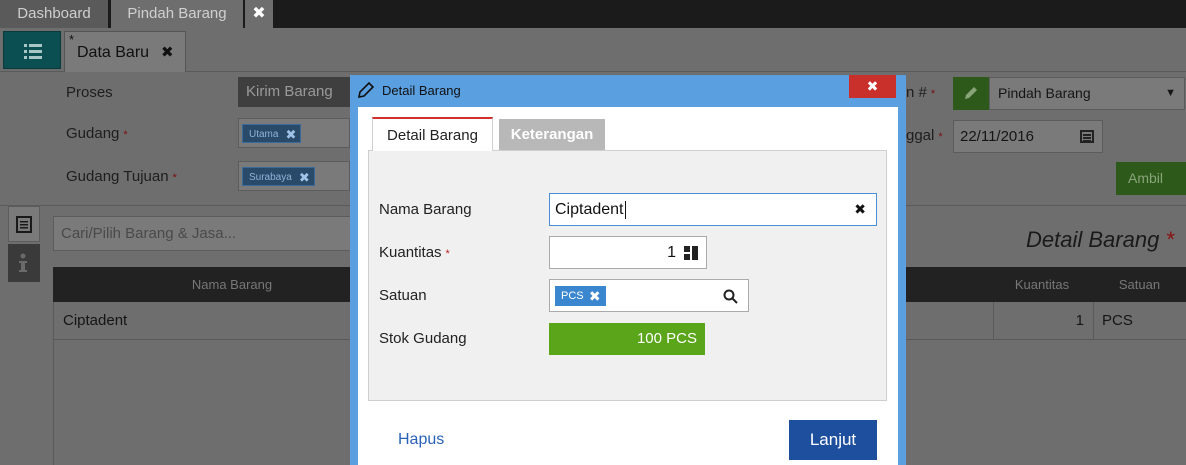 This screenshot has width=1186, height=465. I want to click on tanggal-field: 22/11/2016, so click(1028, 136).